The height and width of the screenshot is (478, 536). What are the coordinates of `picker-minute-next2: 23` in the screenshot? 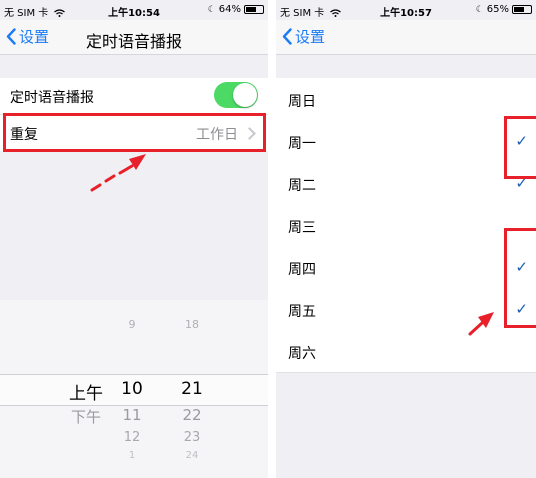 It's located at (192, 437).